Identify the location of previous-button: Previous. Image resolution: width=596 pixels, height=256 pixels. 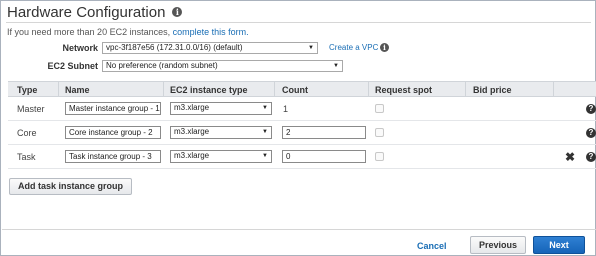
(498, 245).